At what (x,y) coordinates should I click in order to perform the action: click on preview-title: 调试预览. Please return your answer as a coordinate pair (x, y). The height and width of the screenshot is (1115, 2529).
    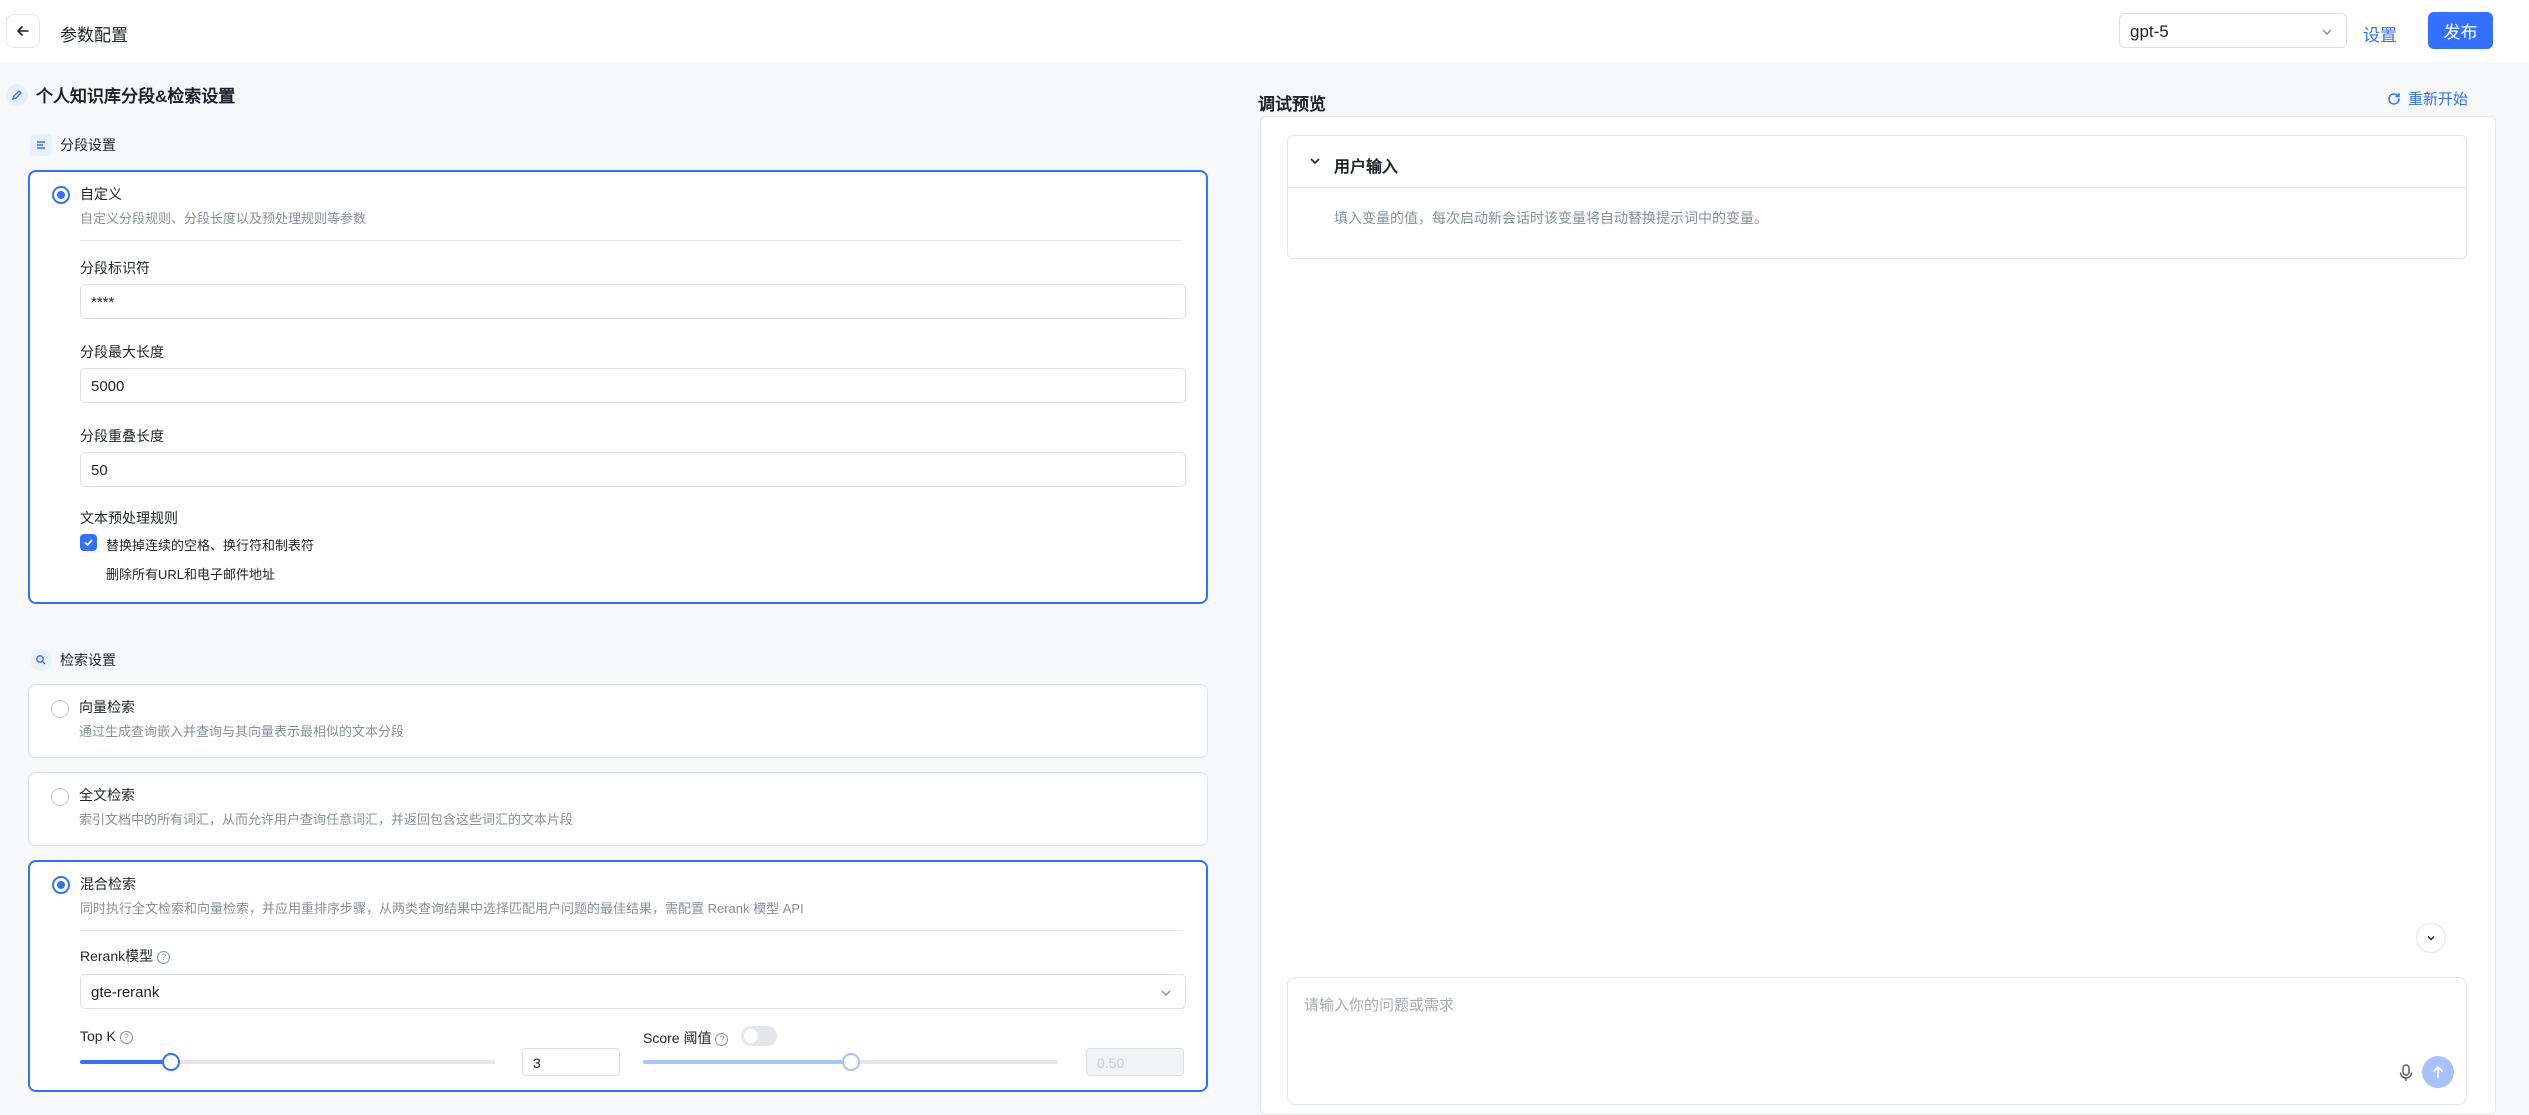
    Looking at the image, I should click on (1292, 104).